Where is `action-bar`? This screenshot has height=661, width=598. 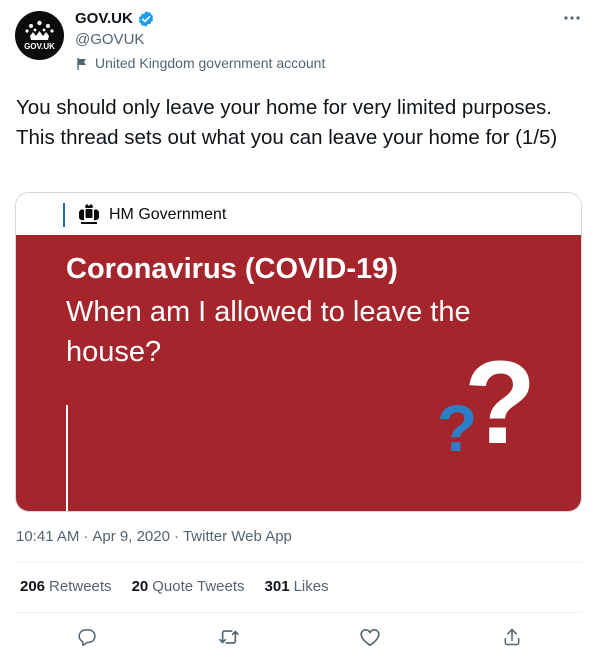 action-bar is located at coordinates (299, 637).